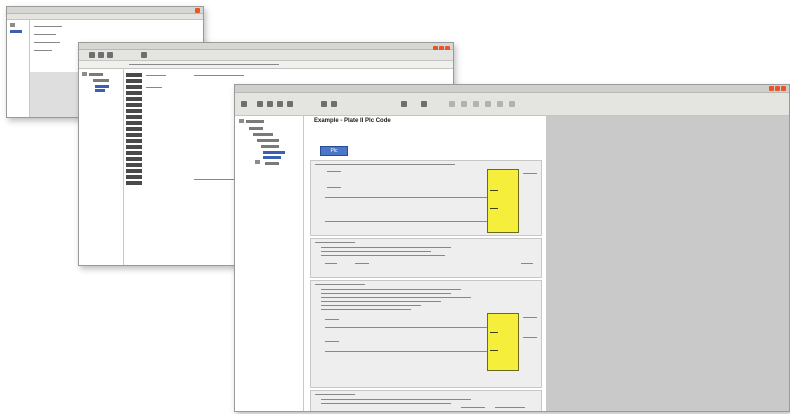 The width and height of the screenshot is (790, 414). What do you see at coordinates (266, 65) in the screenshot?
I see `address-bar` at bounding box center [266, 65].